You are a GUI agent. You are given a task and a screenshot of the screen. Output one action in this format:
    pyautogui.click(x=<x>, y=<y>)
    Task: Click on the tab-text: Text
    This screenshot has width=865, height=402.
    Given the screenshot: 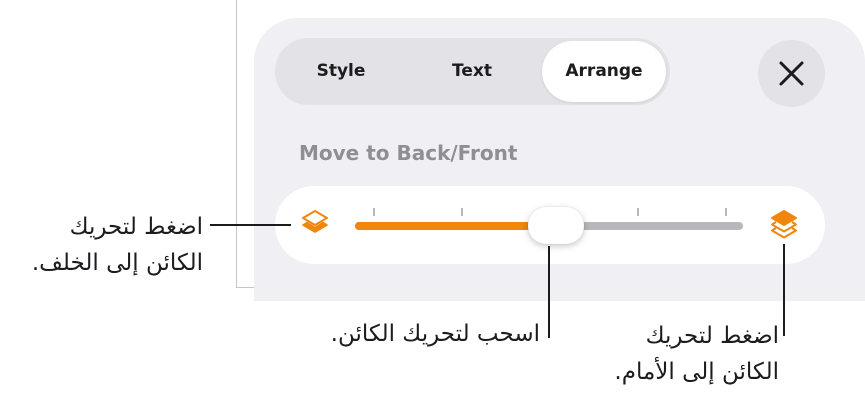 What is the action you would take?
    pyautogui.click(x=472, y=71)
    